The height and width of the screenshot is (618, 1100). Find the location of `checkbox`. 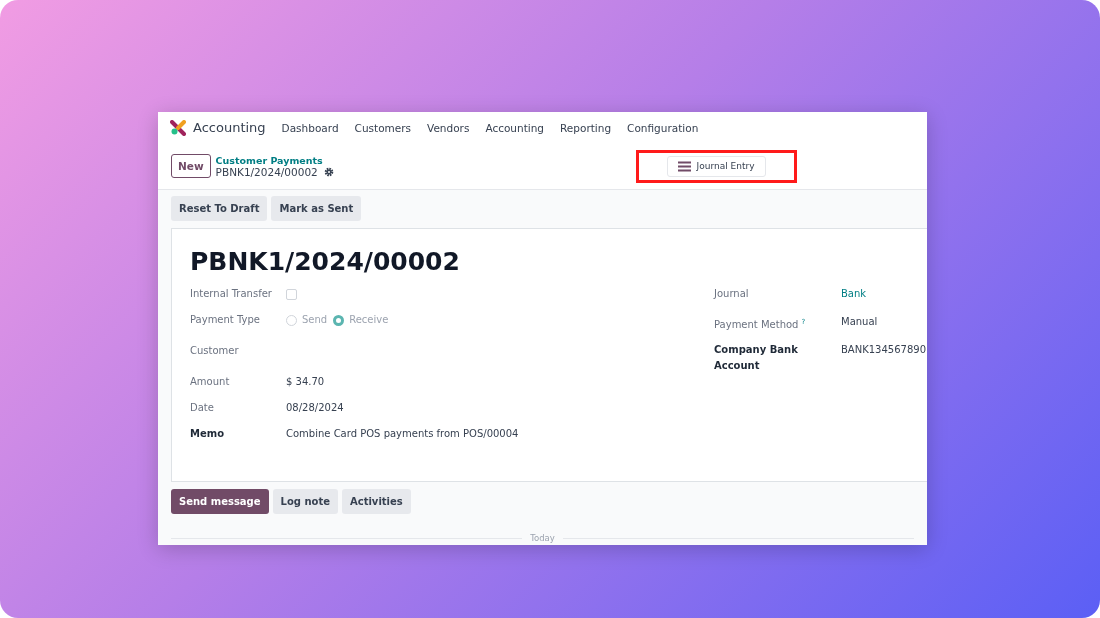

checkbox is located at coordinates (291, 294).